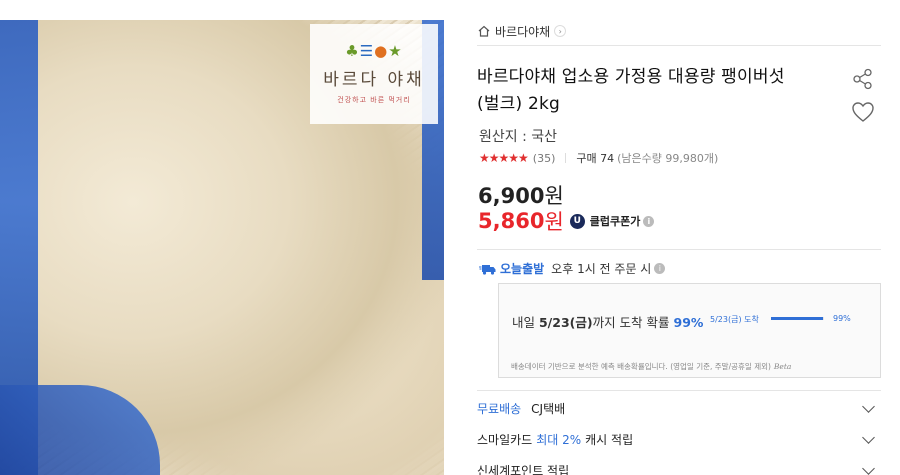 The width and height of the screenshot is (900, 475). I want to click on smilecard-max: 최대 2%, so click(559, 439).